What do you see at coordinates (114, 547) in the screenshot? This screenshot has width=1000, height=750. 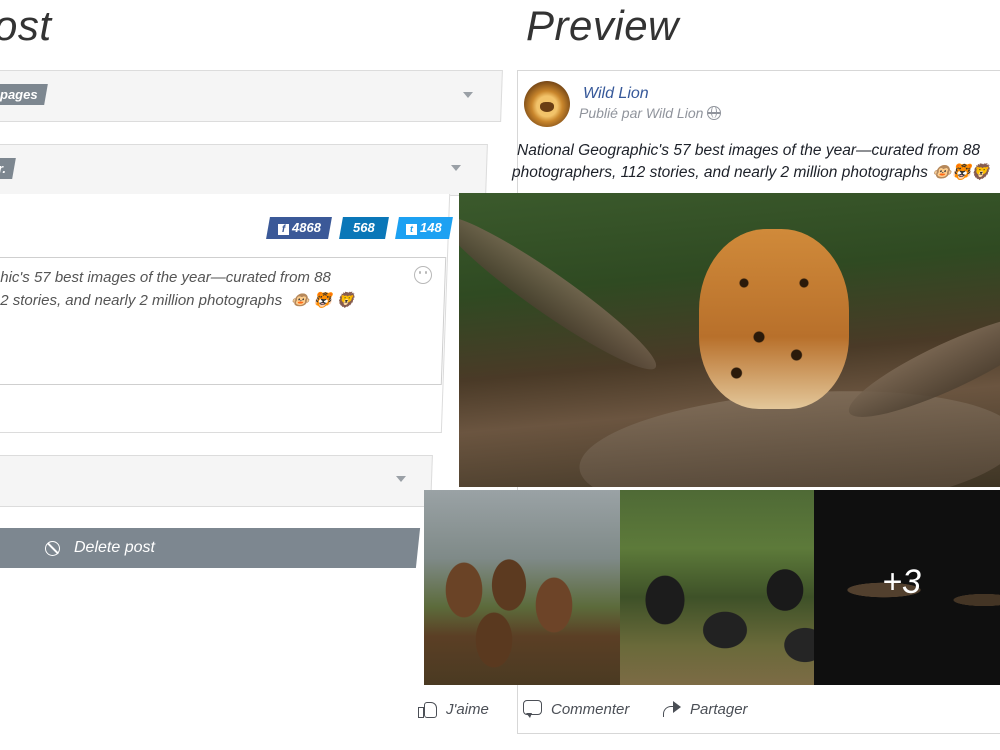 I see `delete-post-label: Delete post` at bounding box center [114, 547].